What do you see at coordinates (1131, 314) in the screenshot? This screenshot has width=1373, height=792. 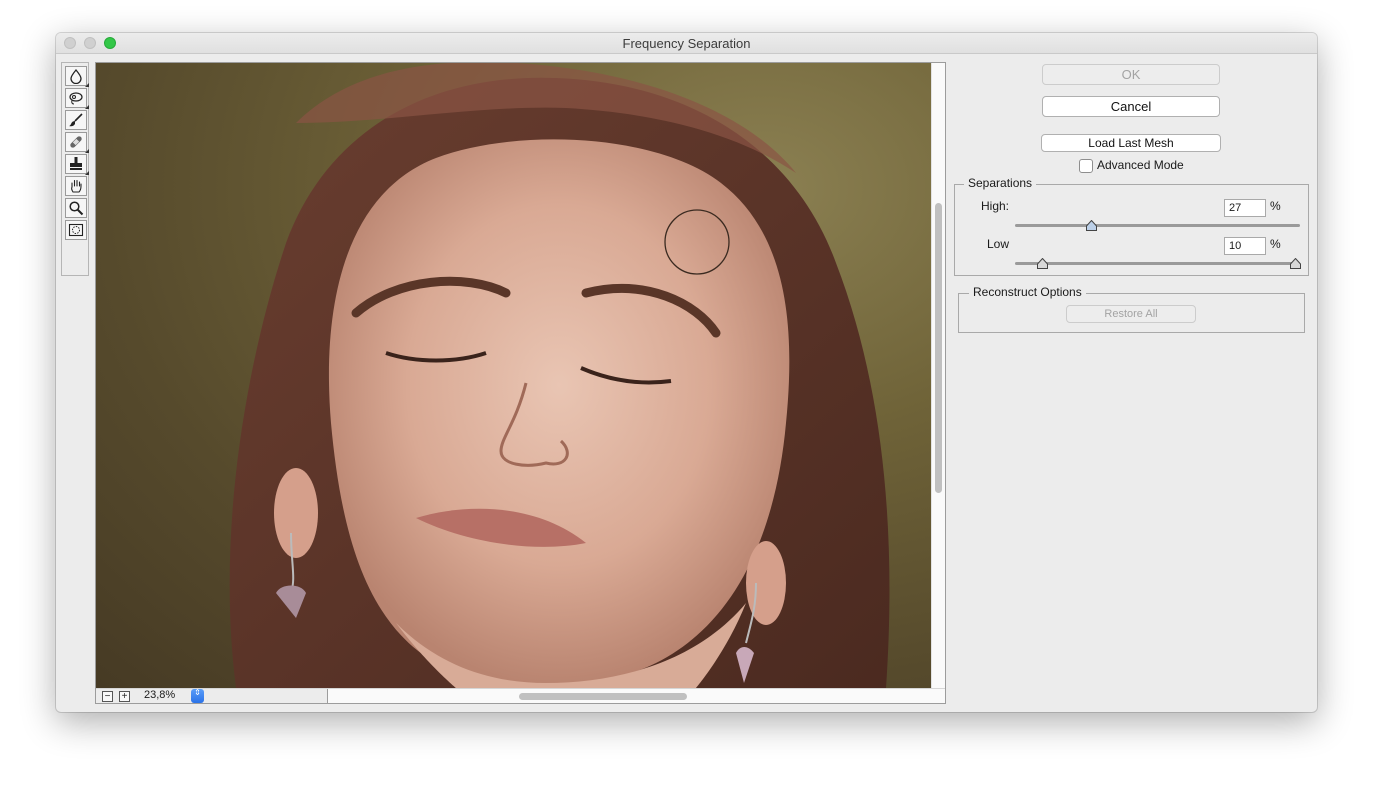 I see `restore-all-button: Restore All` at bounding box center [1131, 314].